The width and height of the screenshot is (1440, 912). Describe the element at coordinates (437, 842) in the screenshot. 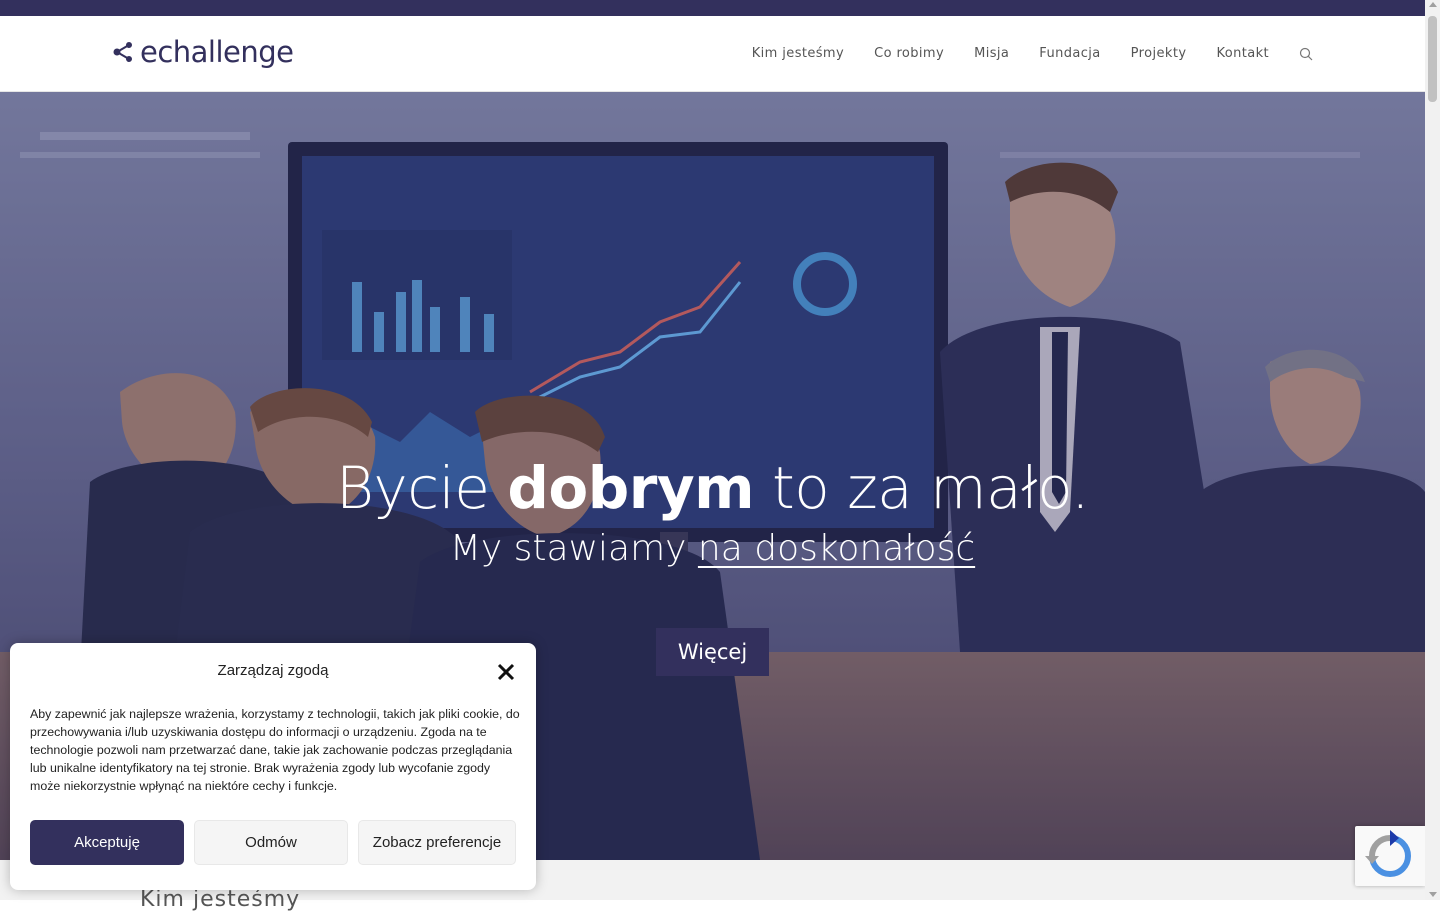

I see `preferences-button: Zobacz preferencje` at that location.